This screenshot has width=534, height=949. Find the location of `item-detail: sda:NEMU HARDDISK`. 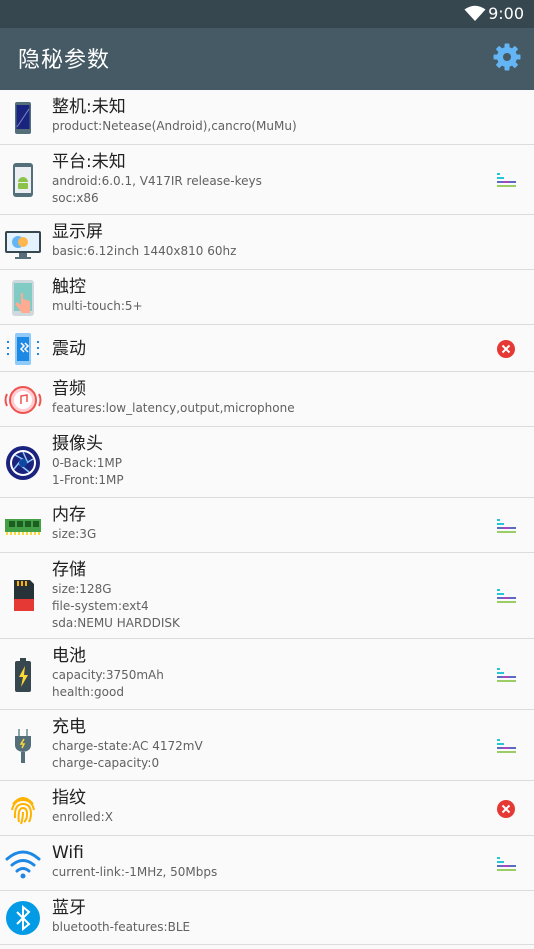

item-detail: sda:NEMU HARDDISK is located at coordinates (116, 623).